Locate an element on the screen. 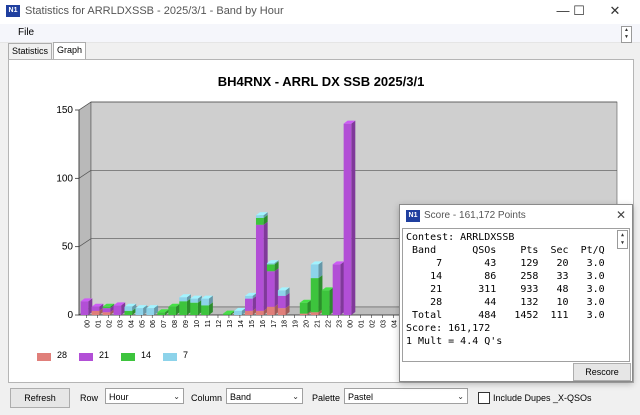  row-select-value: Hour is located at coordinates (119, 397).